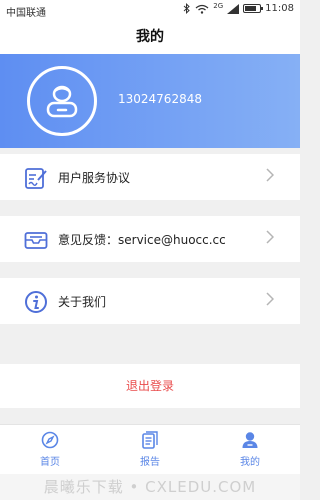 The width and height of the screenshot is (320, 500). I want to click on battery-icon, so click(253, 8).